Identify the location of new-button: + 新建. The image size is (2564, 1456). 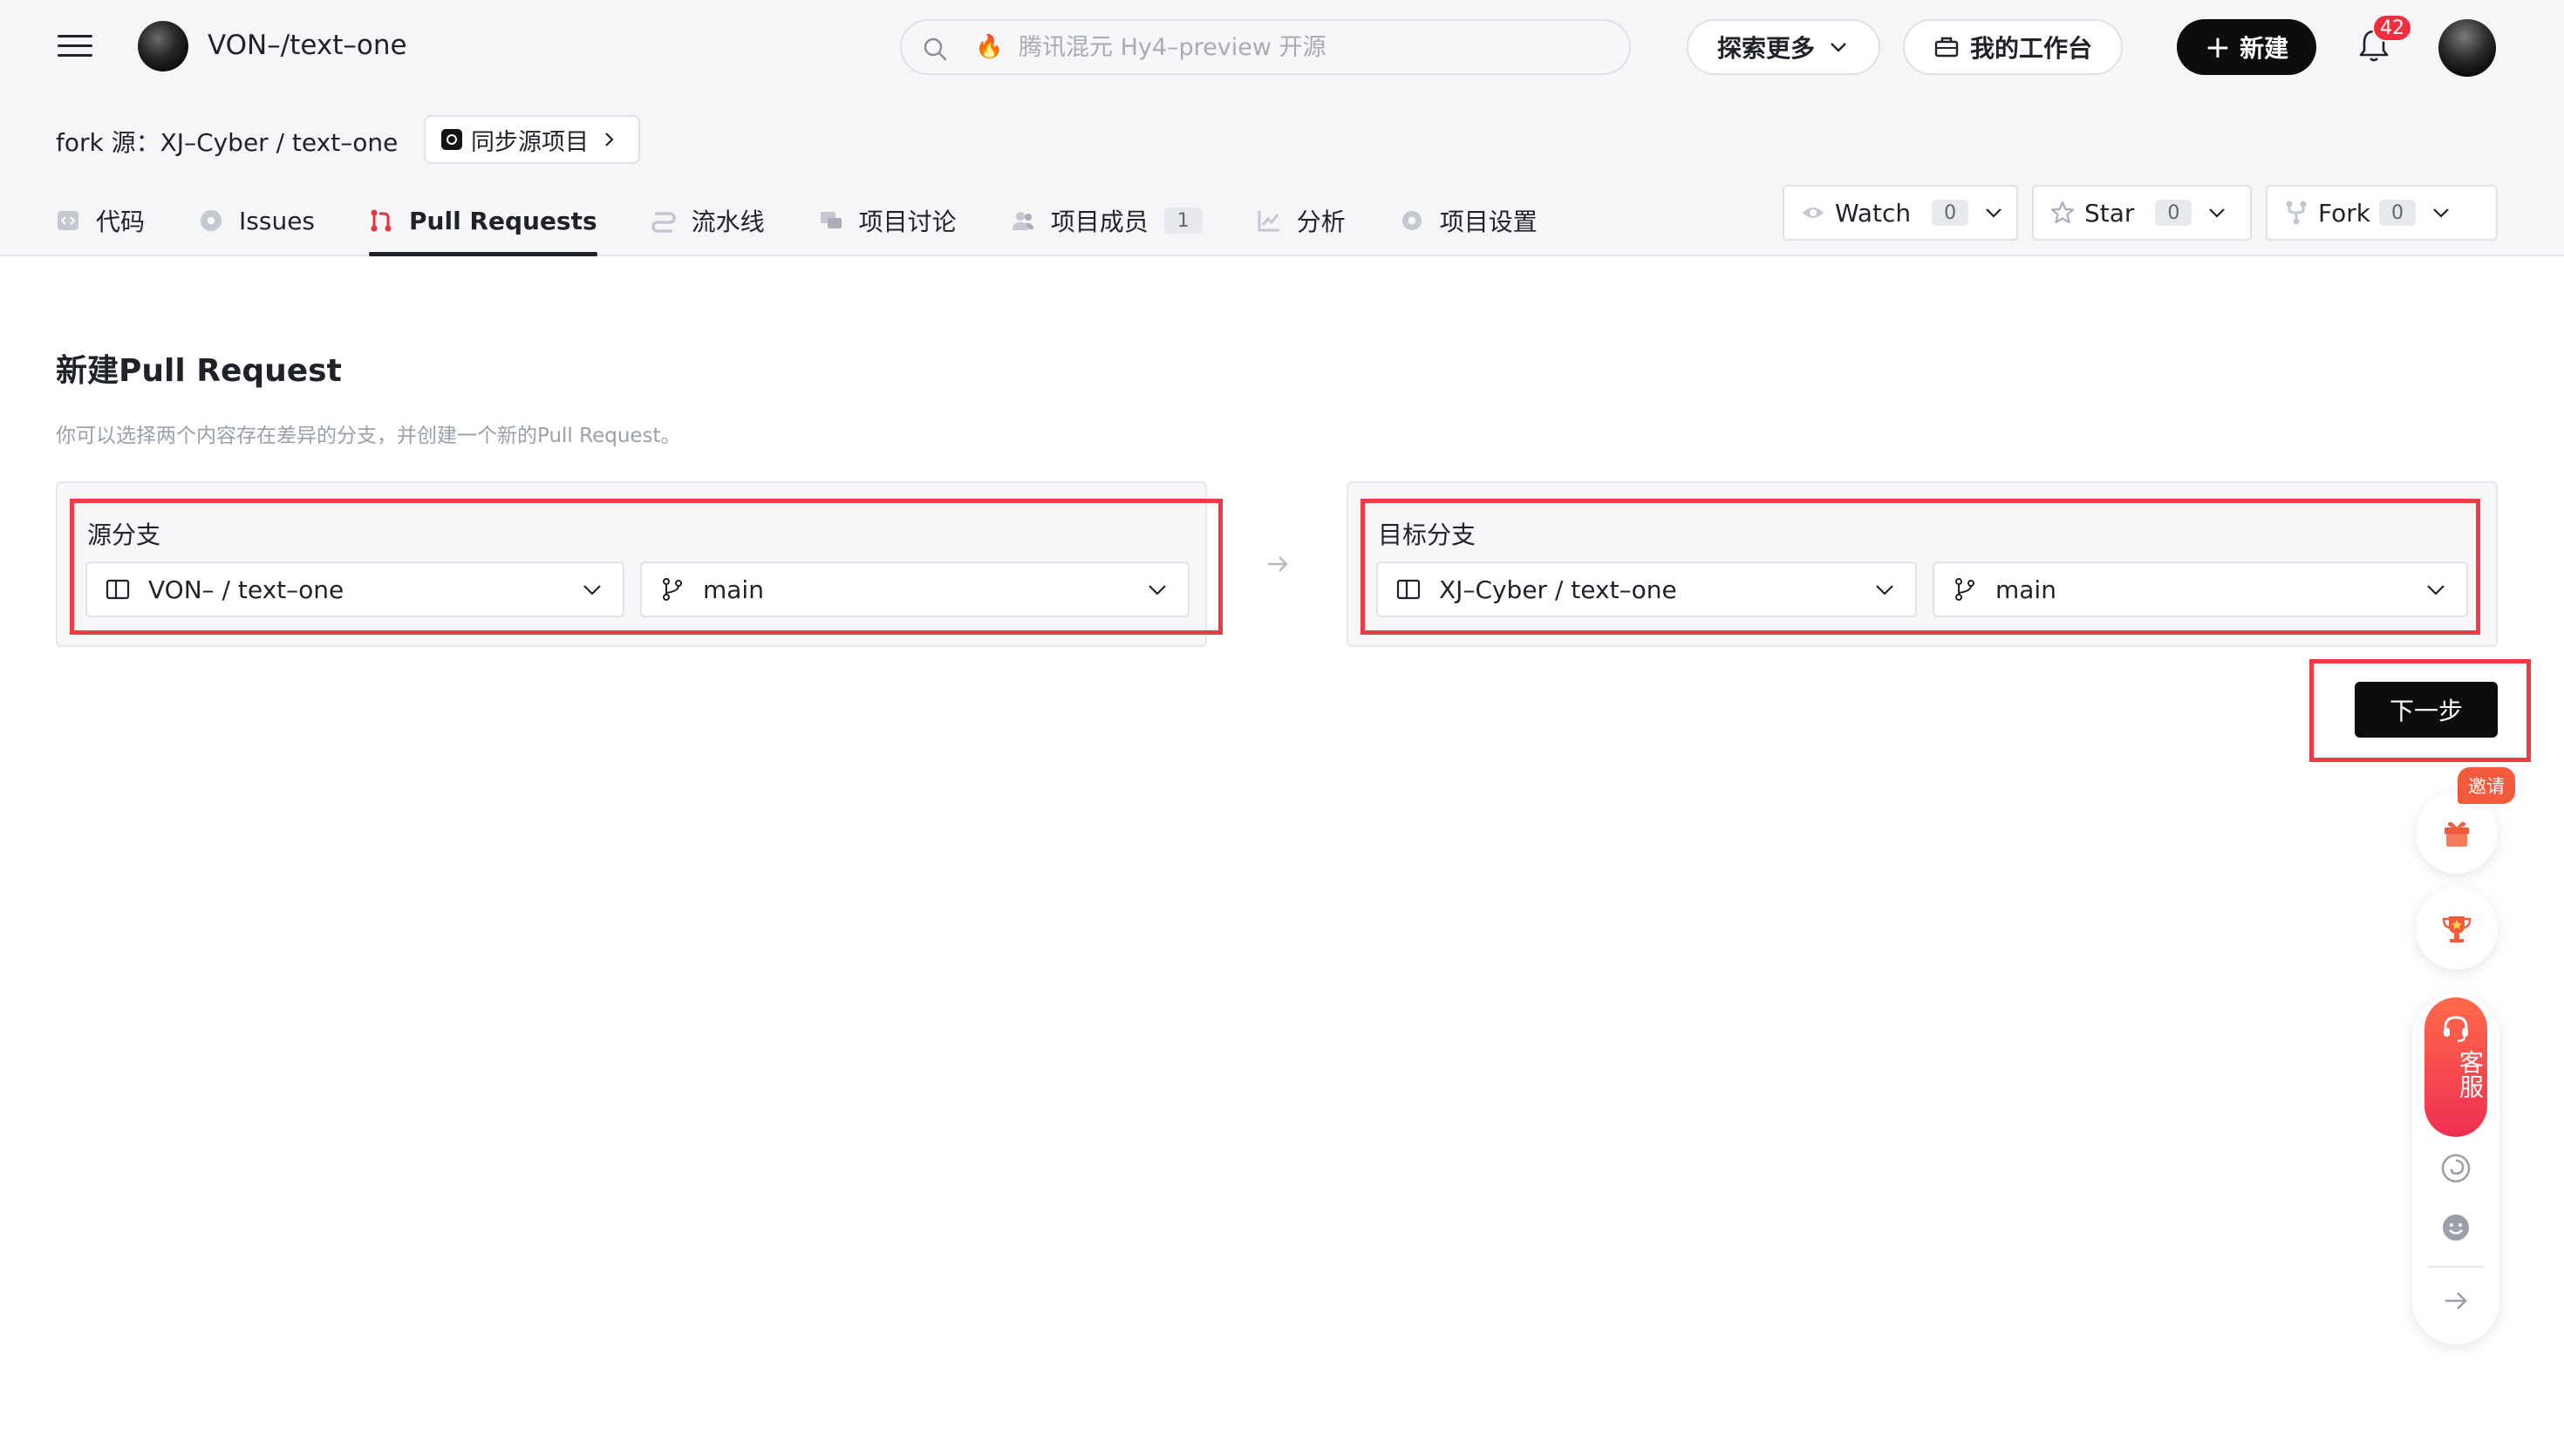
(2246, 47).